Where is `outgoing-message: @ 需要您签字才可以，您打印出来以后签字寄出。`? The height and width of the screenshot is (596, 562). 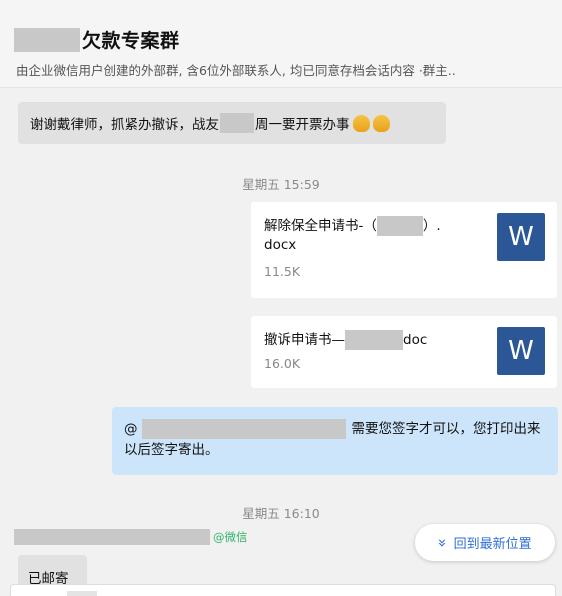 outgoing-message: @ 需要您签字才可以，您打印出来以后签字寄出。 is located at coordinates (335, 441).